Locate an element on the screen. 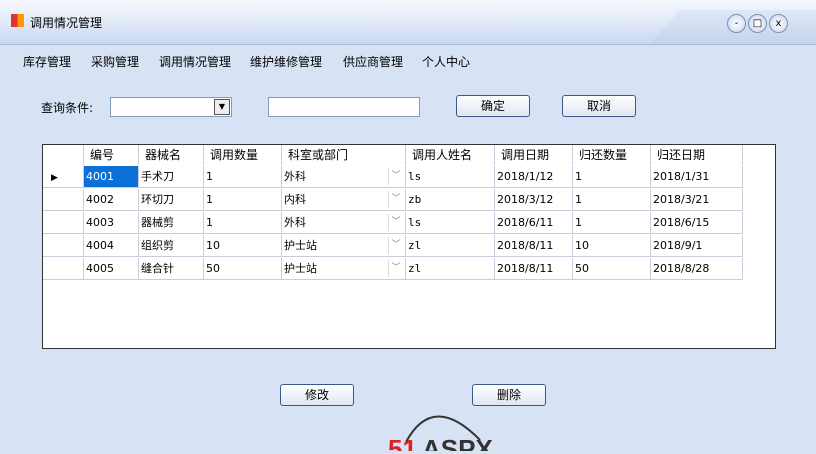  table-cell: 2018/6/15 is located at coordinates (697, 223).